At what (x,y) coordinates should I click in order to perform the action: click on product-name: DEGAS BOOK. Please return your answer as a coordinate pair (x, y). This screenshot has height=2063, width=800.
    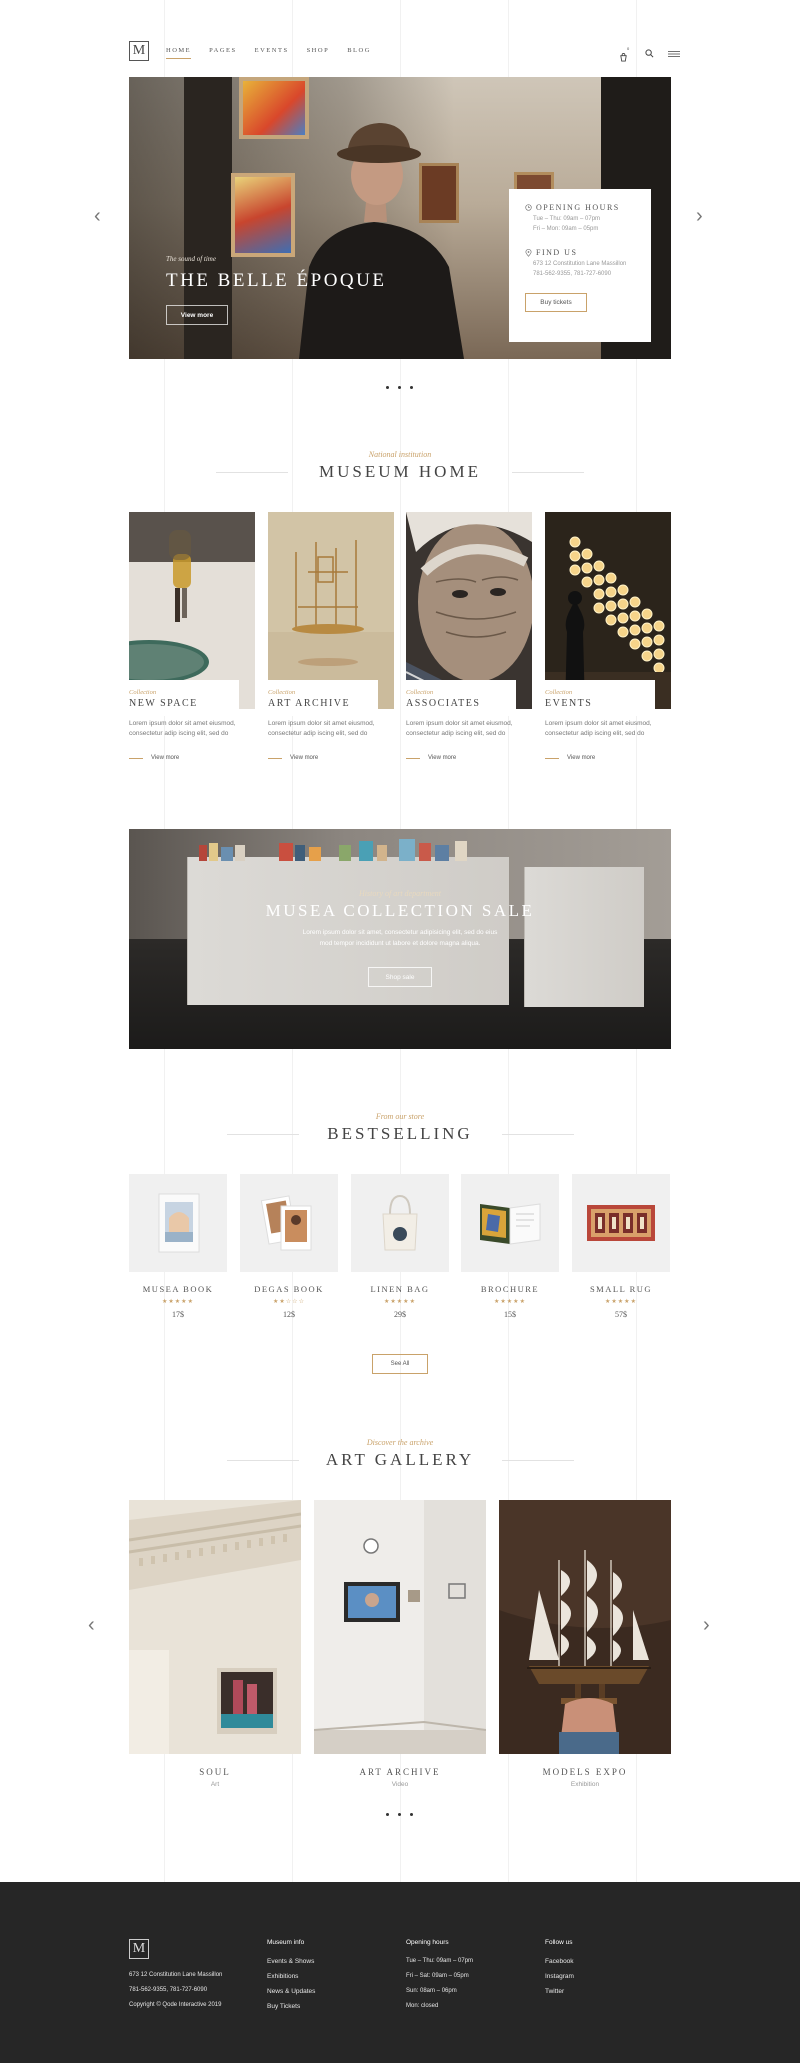
    Looking at the image, I should click on (289, 1289).